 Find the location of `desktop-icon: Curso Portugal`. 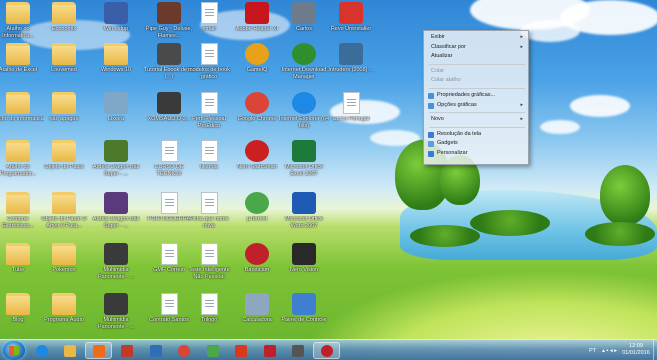

desktop-icon: Curso Portugal is located at coordinates (351, 115).